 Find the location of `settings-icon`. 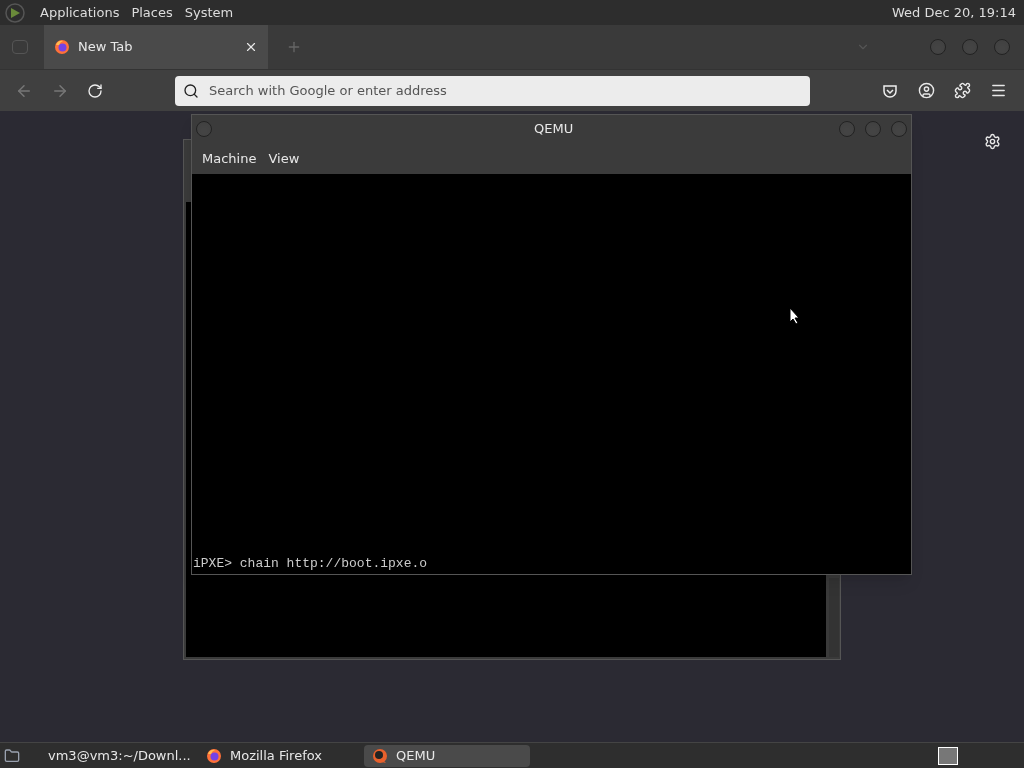

settings-icon is located at coordinates (992, 141).